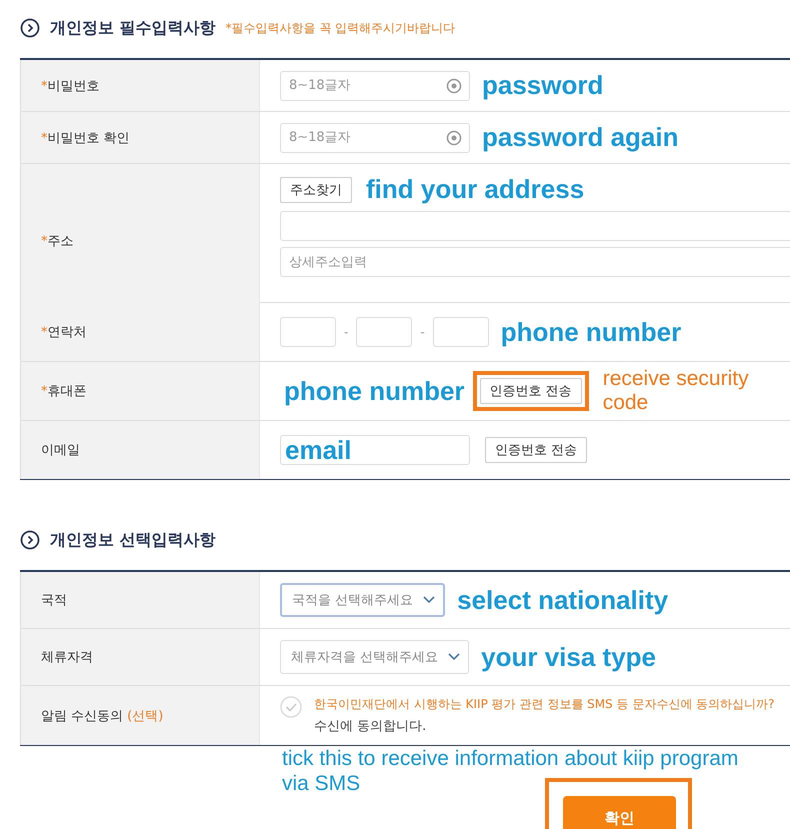  I want to click on checkbox, so click(291, 707).